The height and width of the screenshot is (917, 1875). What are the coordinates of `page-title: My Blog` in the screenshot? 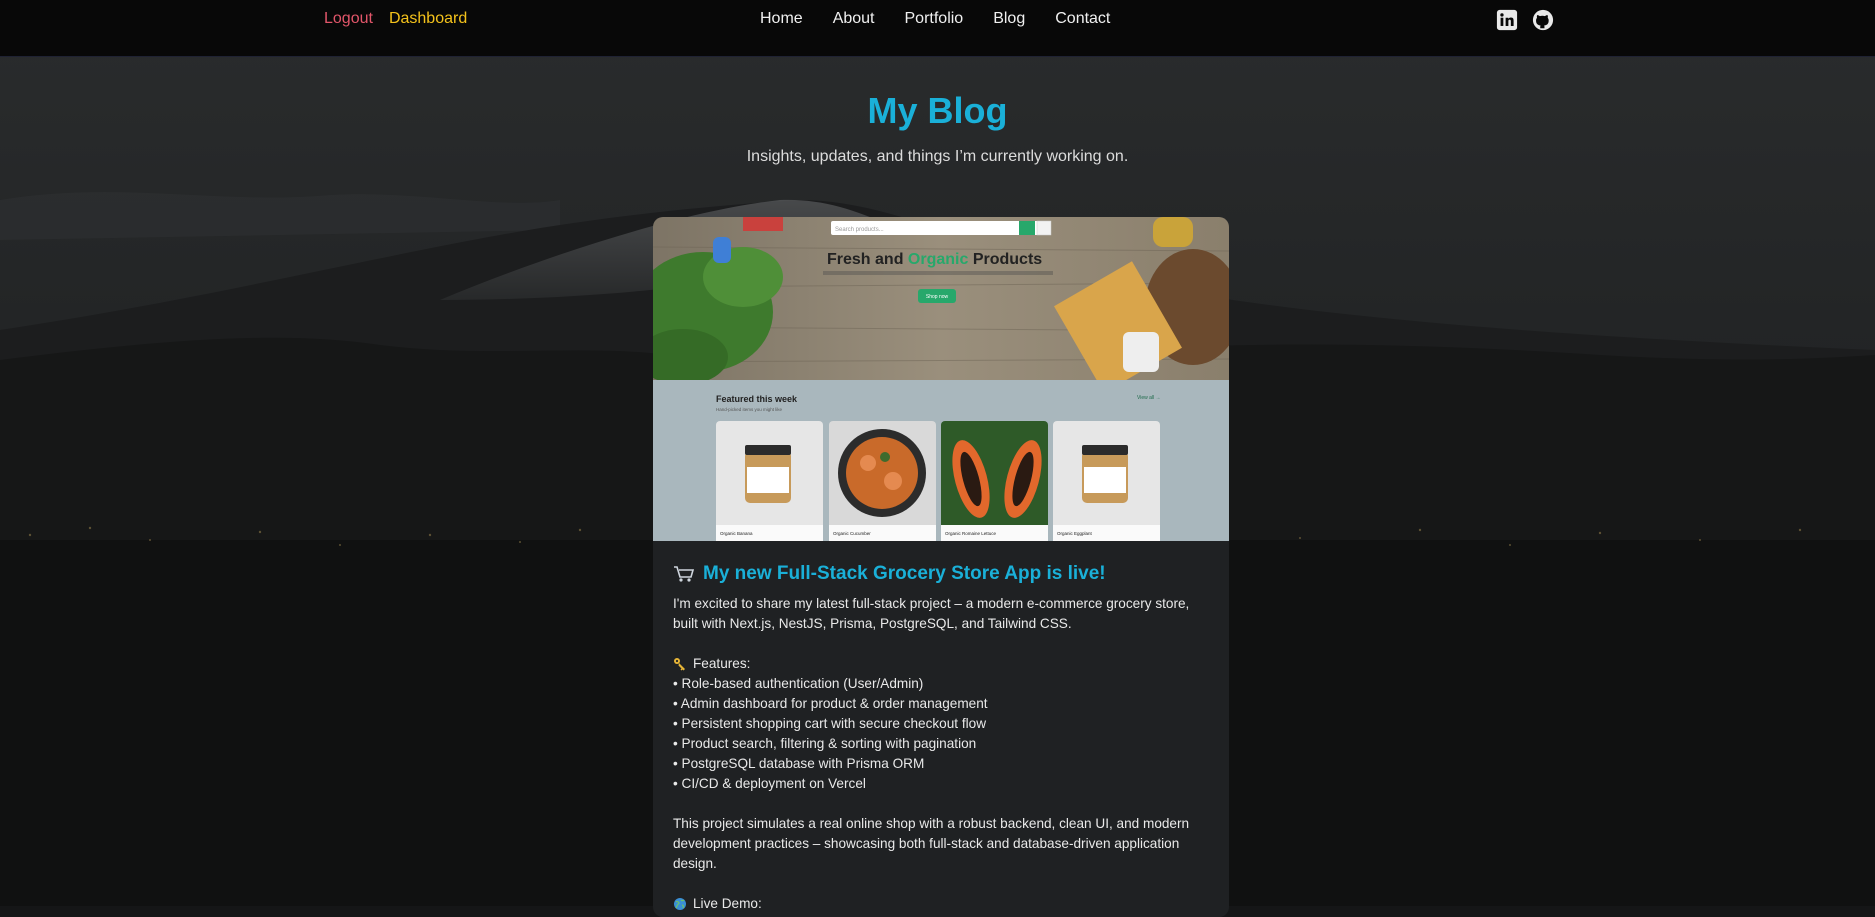 It's located at (937, 110).